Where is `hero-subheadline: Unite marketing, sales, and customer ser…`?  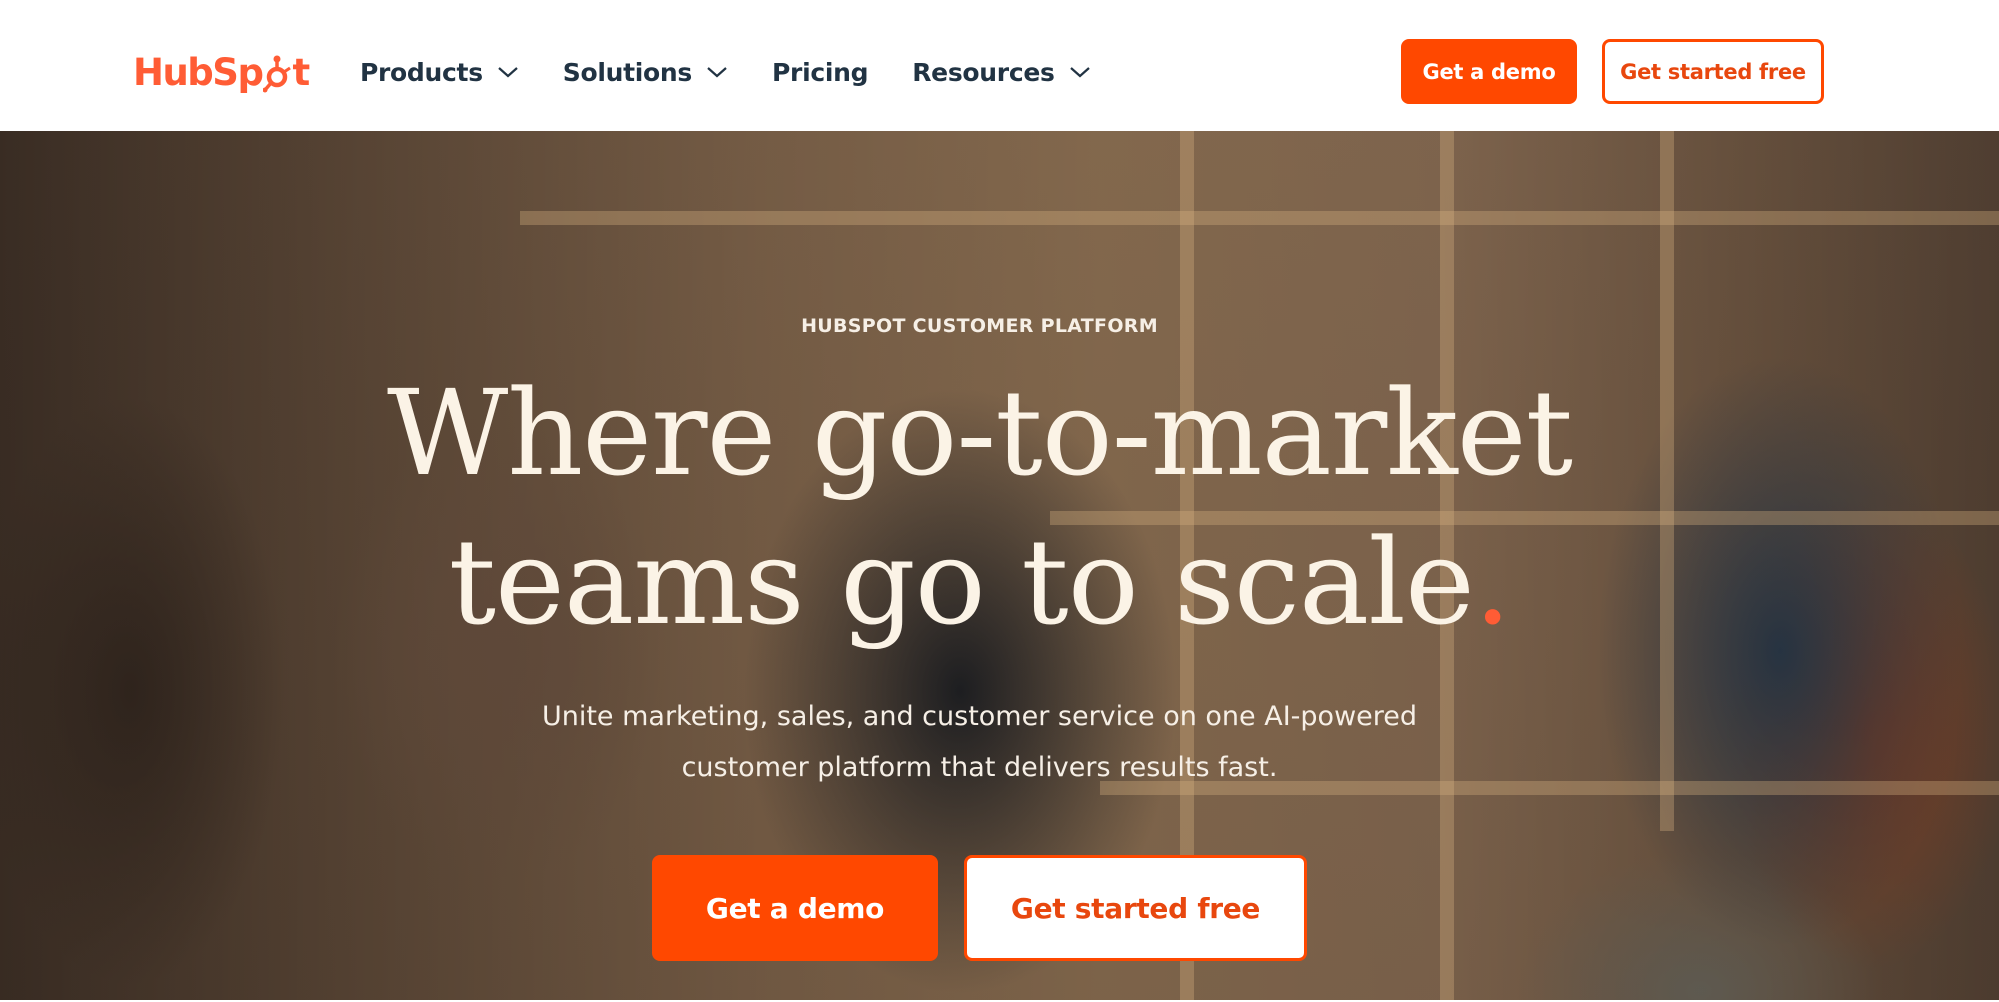 hero-subheadline: Unite marketing, sales, and customer ser… is located at coordinates (979, 742).